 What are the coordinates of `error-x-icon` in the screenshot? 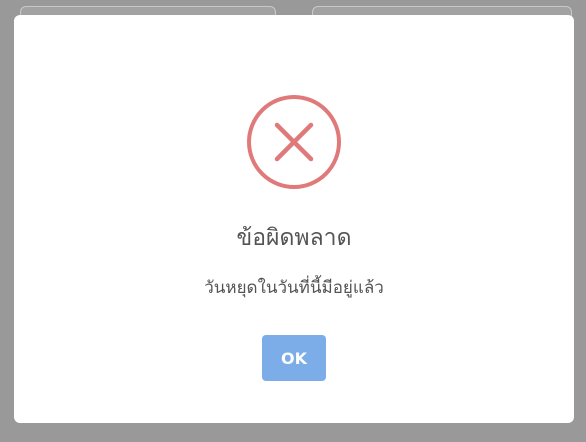 It's located at (294, 142).